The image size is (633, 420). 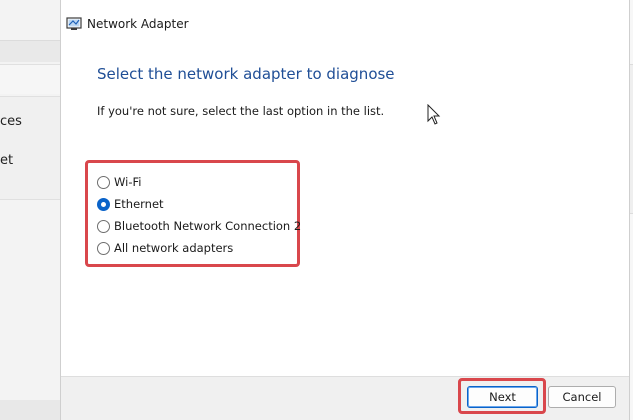 What do you see at coordinates (74, 23) in the screenshot?
I see `network-adapter-icon` at bounding box center [74, 23].